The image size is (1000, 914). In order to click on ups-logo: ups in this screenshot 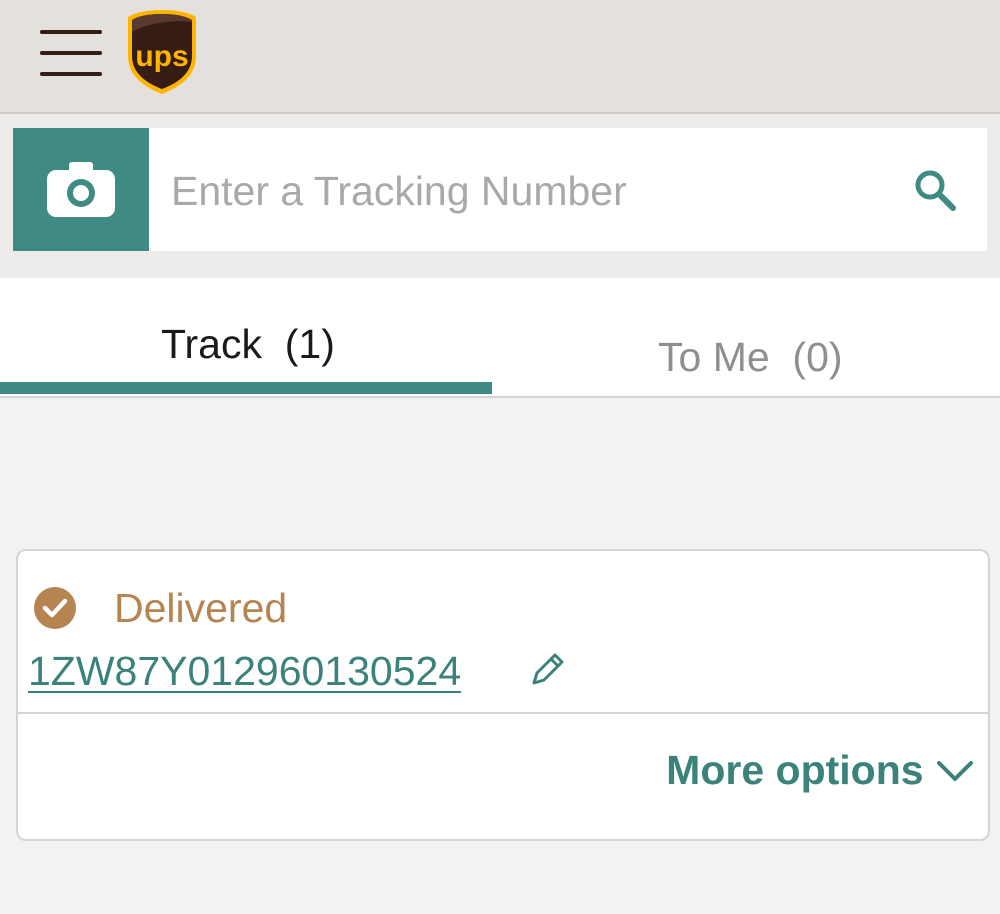, I will do `click(162, 52)`.